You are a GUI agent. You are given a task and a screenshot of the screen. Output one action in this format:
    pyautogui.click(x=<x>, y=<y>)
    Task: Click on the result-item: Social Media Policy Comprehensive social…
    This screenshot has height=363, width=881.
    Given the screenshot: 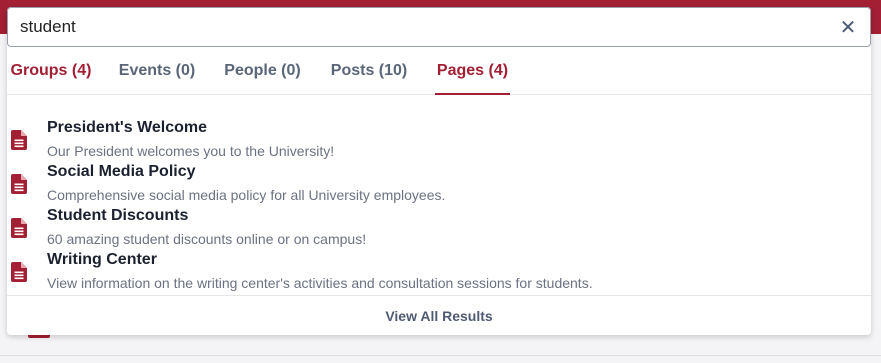 What is the action you would take?
    pyautogui.click(x=439, y=185)
    